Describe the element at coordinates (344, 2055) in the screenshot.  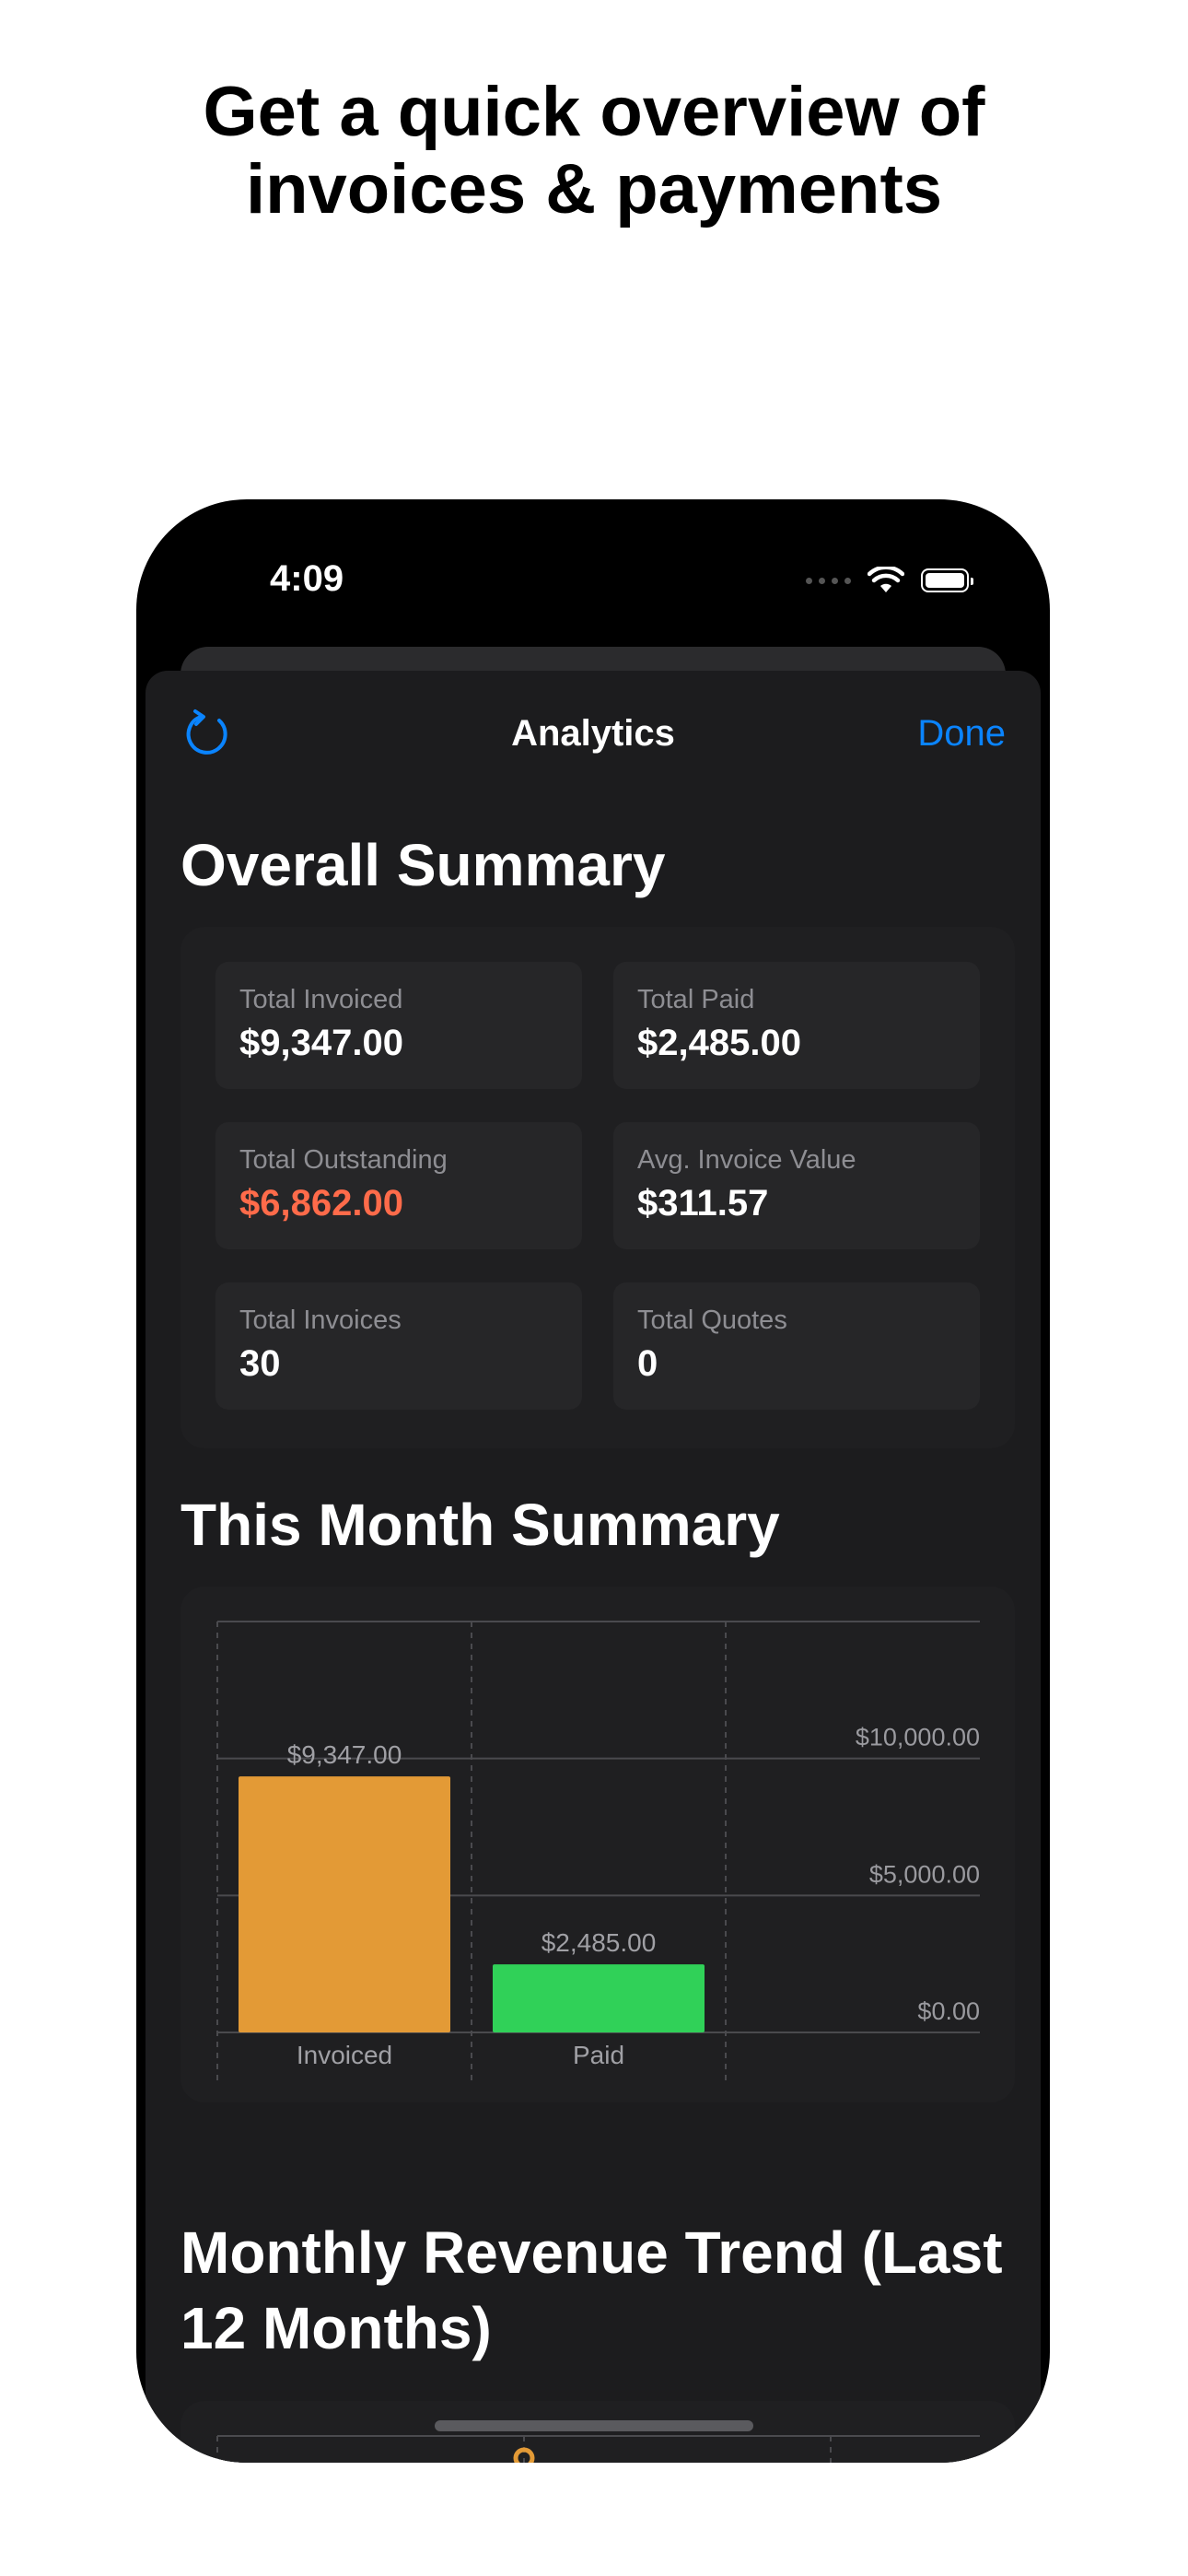
I see `x-category-label: Invoiced` at that location.